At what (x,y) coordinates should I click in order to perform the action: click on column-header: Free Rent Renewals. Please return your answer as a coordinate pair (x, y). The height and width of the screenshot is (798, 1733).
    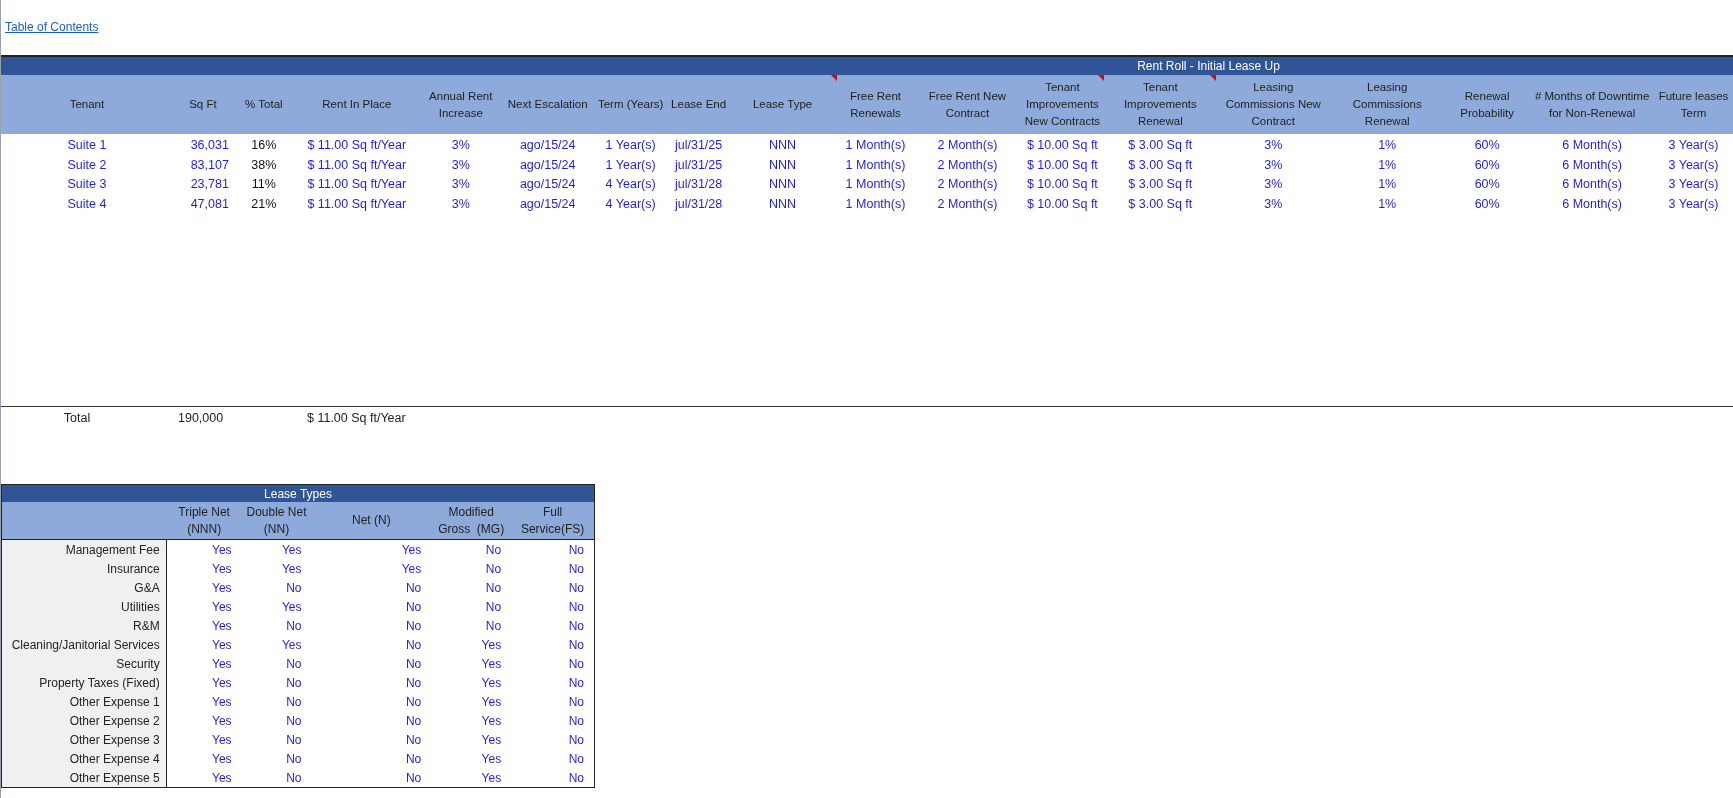
    Looking at the image, I should click on (875, 104).